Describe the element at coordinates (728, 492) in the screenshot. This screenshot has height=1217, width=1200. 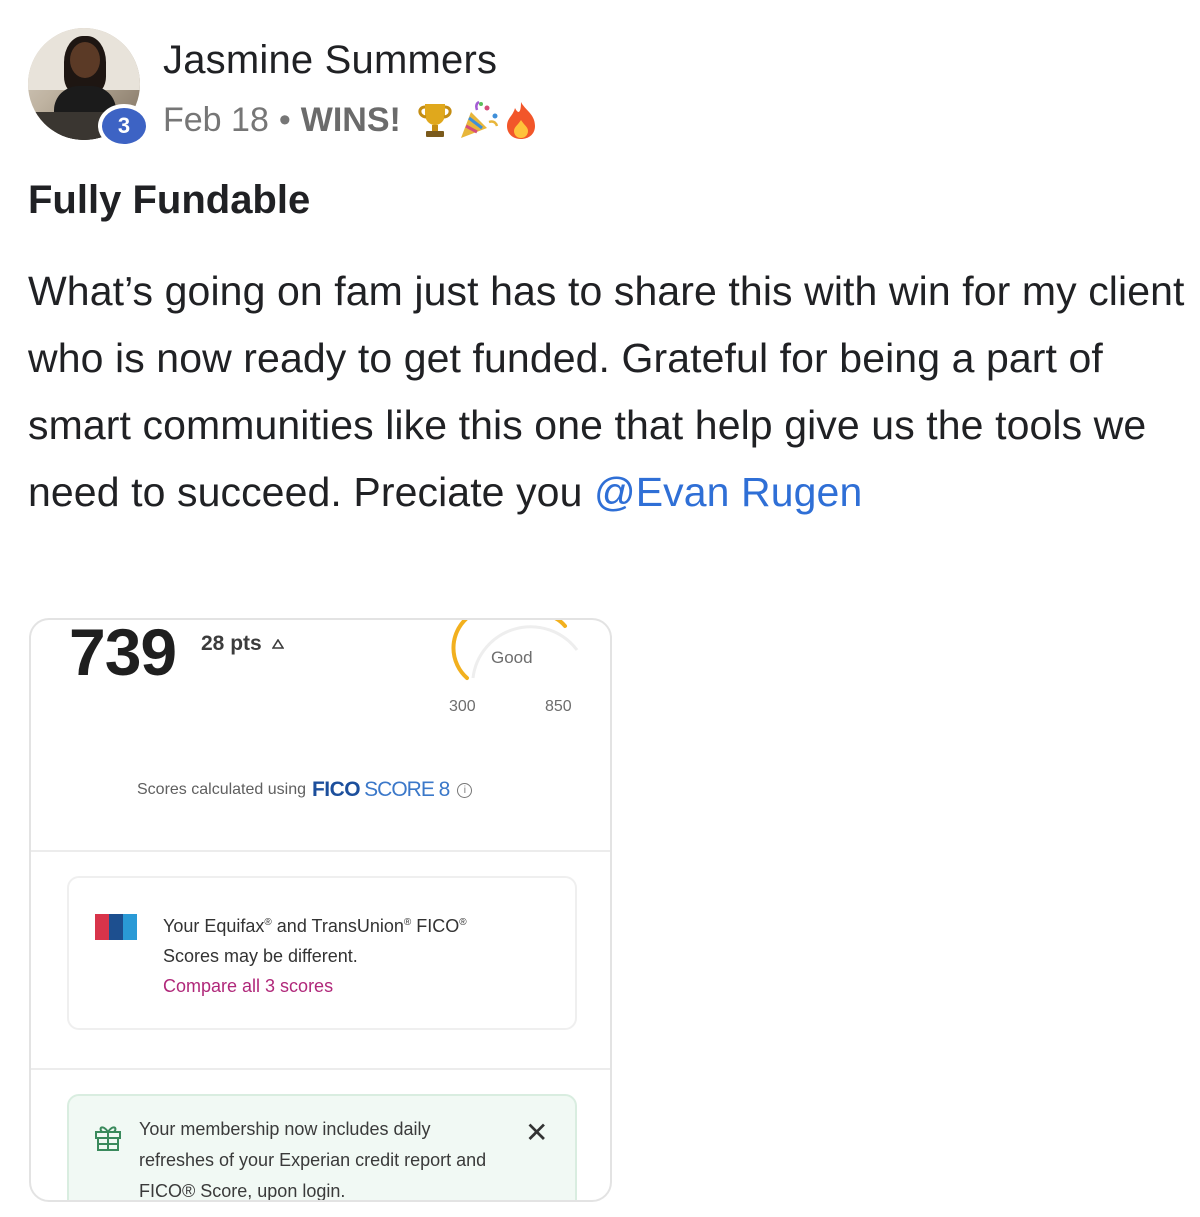
I see `mention-link: @Evan Rugen` at that location.